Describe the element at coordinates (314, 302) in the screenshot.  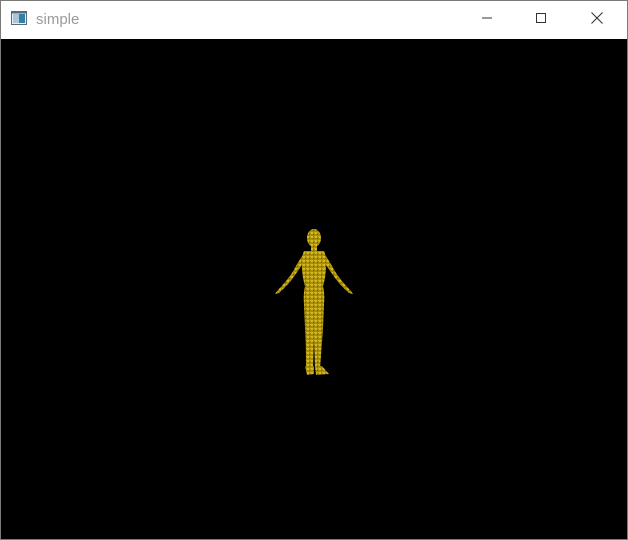
I see `golden-human-figure` at that location.